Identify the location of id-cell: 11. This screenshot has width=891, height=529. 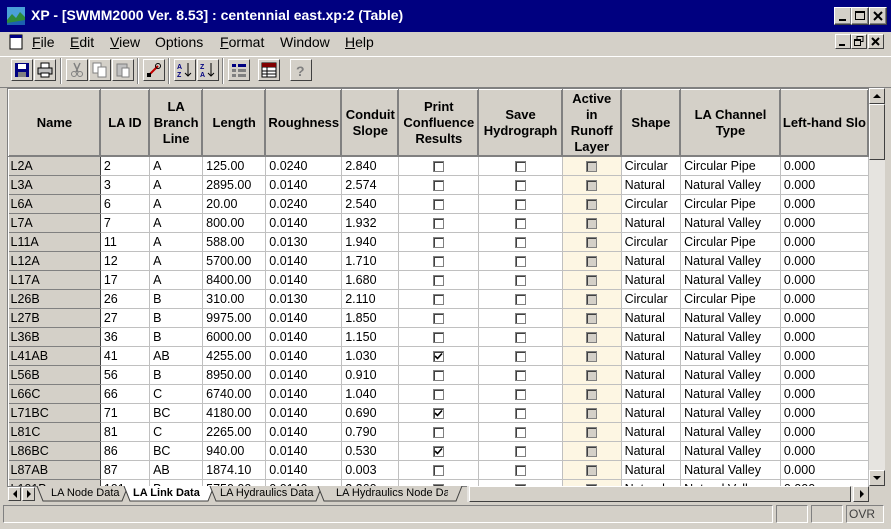
(125, 242).